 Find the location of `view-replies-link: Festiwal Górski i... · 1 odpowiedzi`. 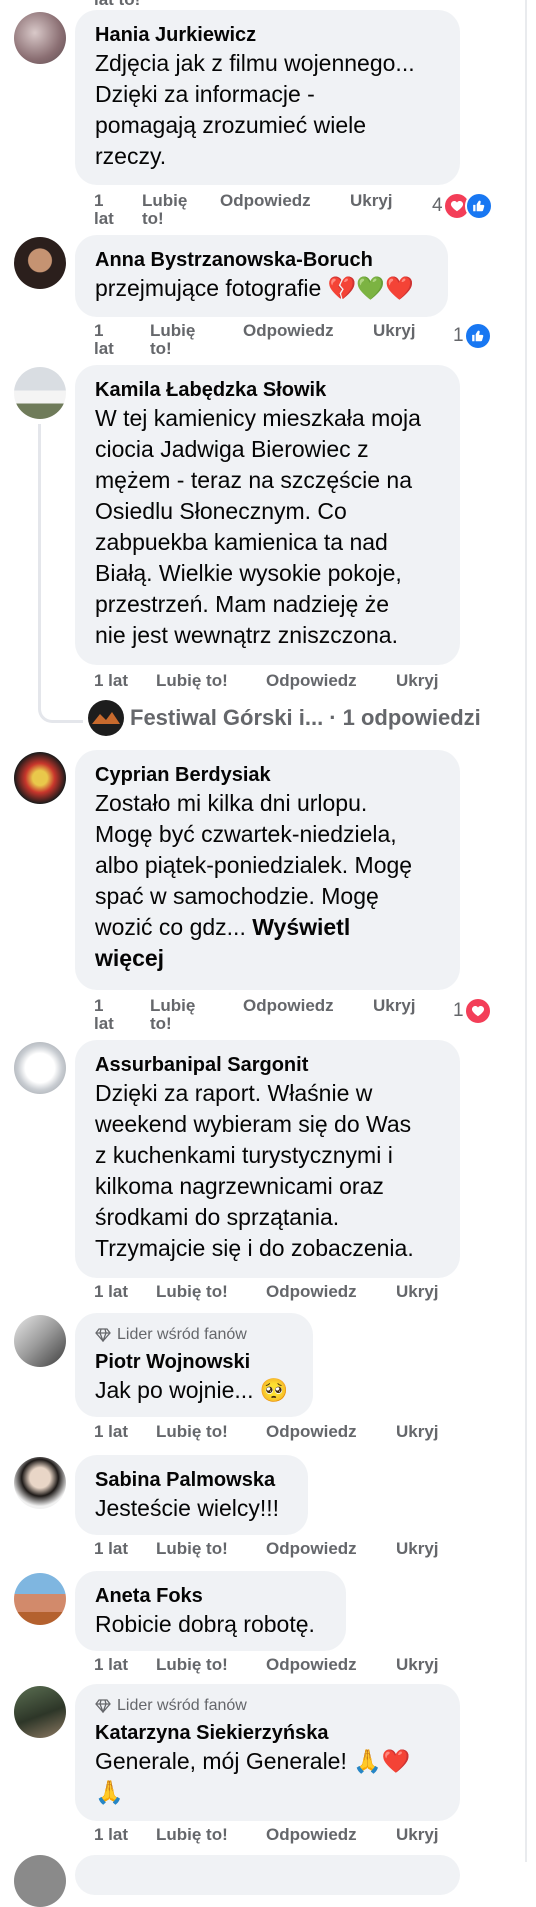

view-replies-link: Festiwal Górski i... · 1 odpowiedzi is located at coordinates (284, 718).